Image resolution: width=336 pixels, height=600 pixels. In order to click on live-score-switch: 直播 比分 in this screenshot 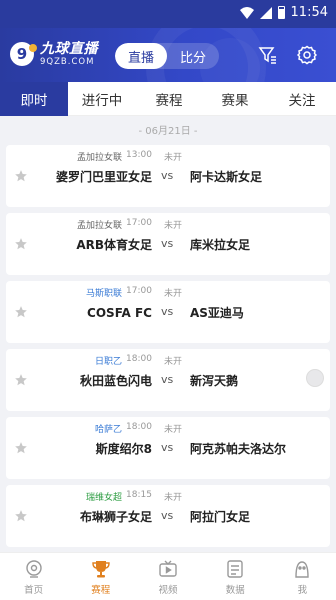, I will do `click(167, 56)`.